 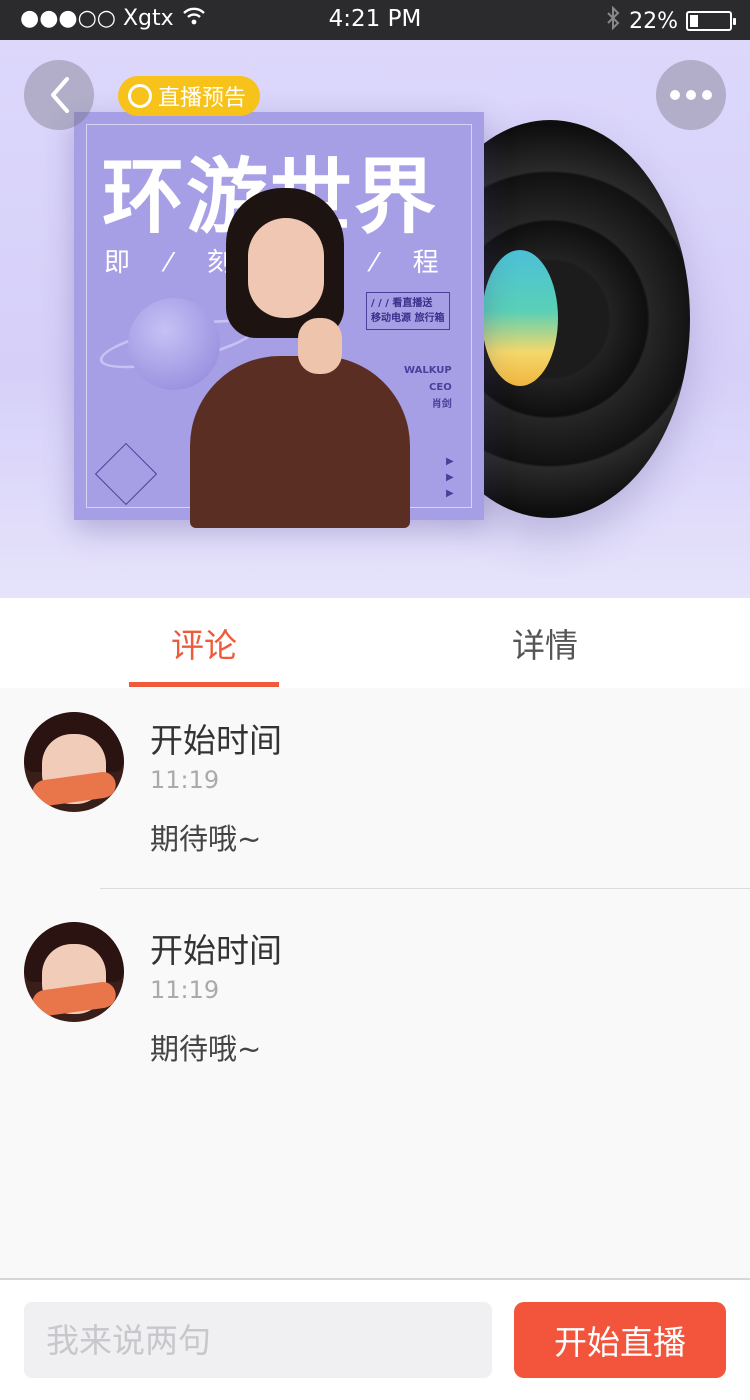 I want to click on battery-level, so click(x=694, y=21).